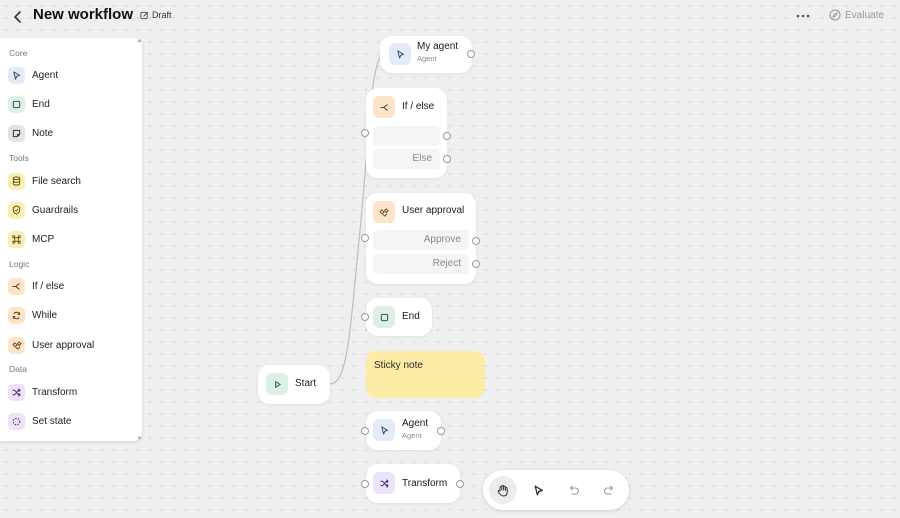 The height and width of the screenshot is (518, 900). I want to click on palette-item-if-else: If / else, so click(72, 286).